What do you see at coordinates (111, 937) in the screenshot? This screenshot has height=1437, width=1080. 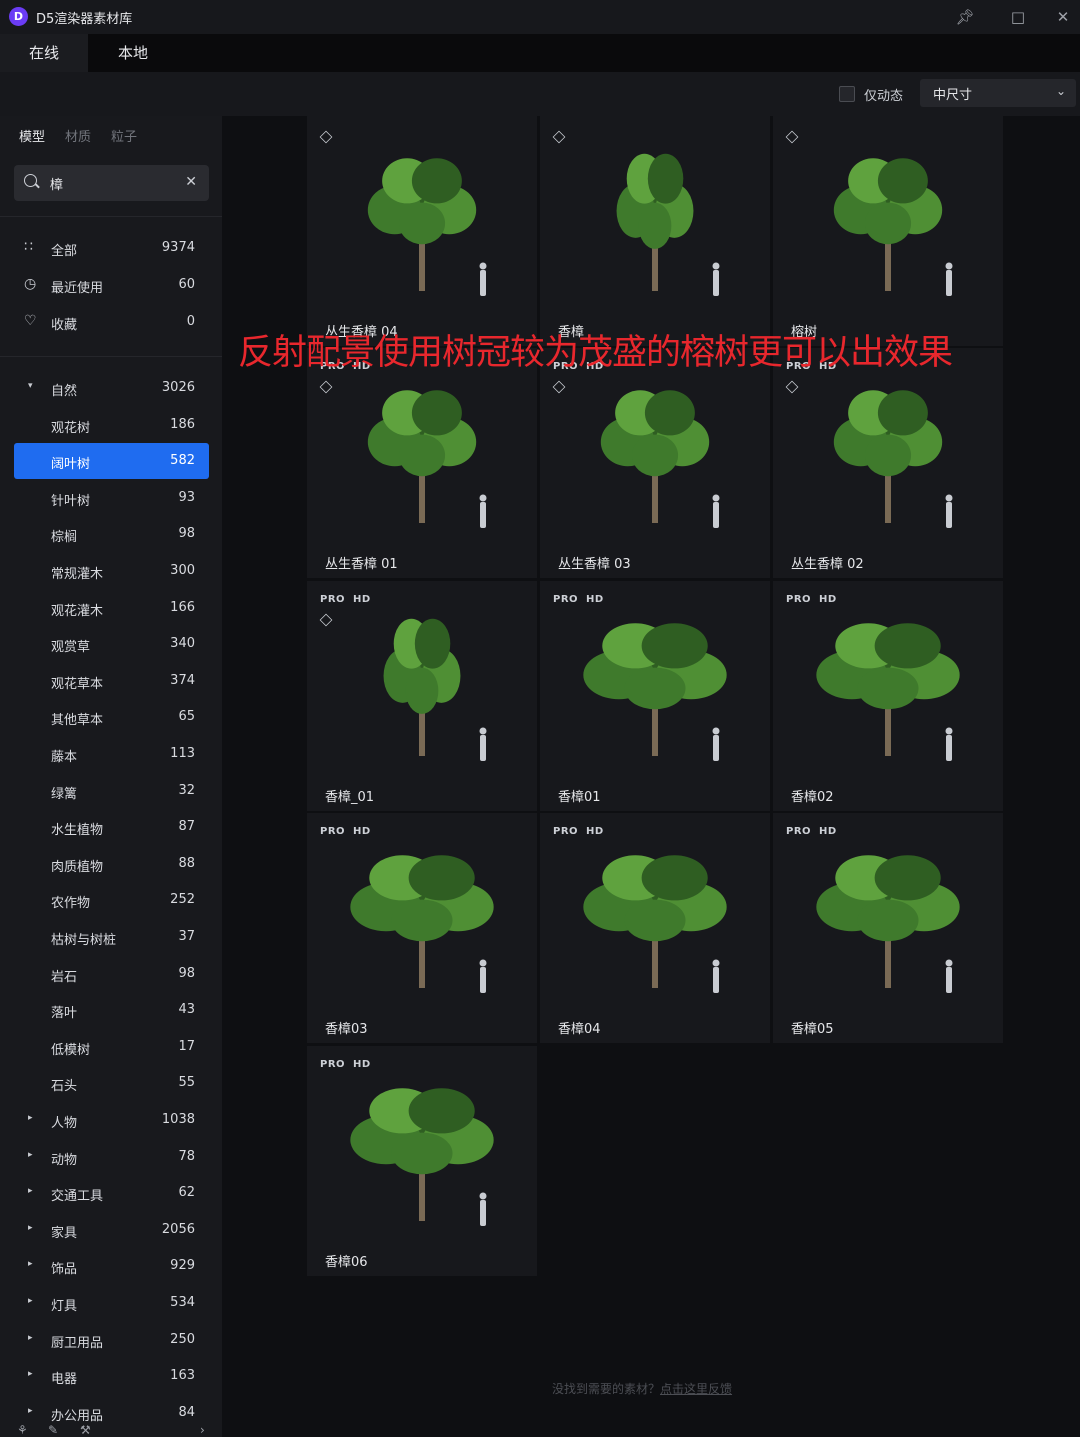 I see `sidebar-category-item: 枯树与树桩 37` at bounding box center [111, 937].